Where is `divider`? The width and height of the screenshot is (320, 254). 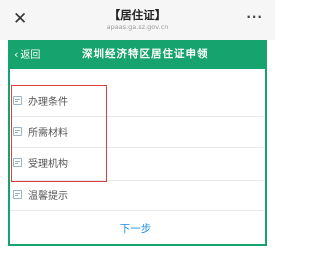 divider is located at coordinates (136, 210).